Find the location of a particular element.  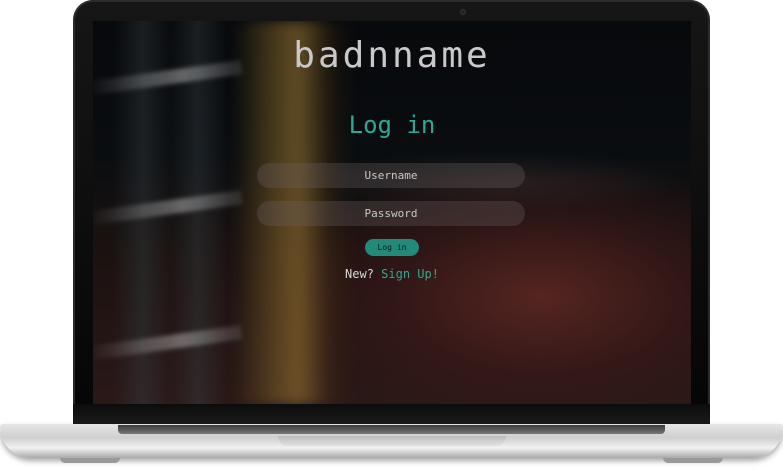

login-button: Log in is located at coordinates (392, 247).